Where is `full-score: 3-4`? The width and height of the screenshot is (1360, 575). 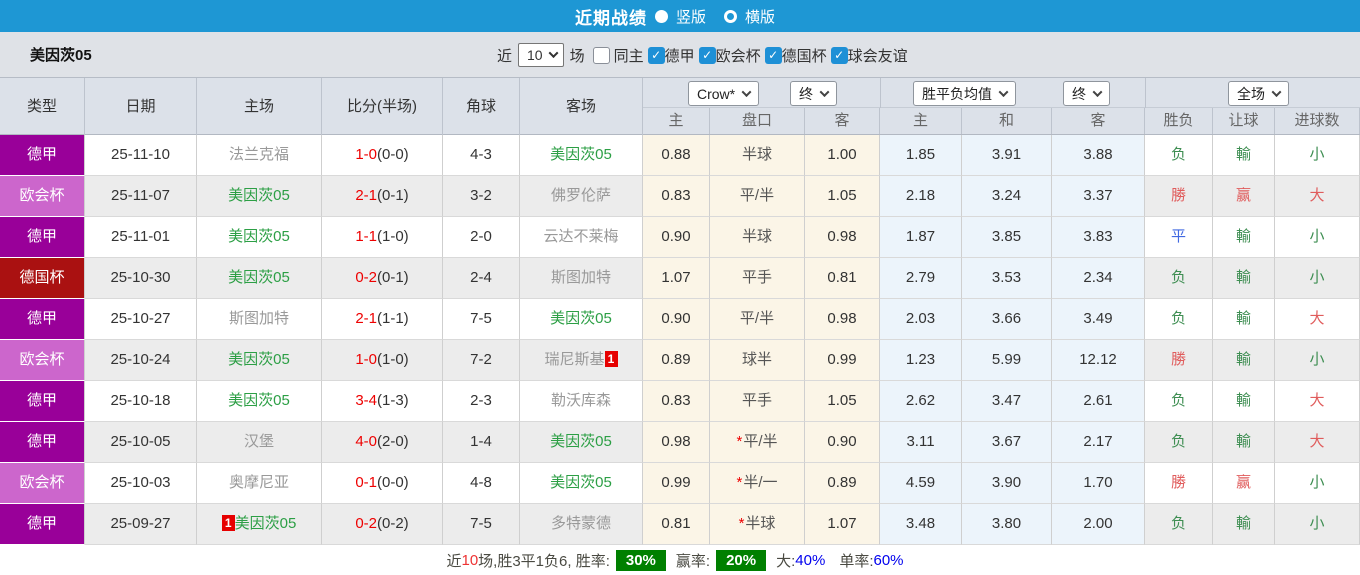 full-score: 3-4 is located at coordinates (366, 400).